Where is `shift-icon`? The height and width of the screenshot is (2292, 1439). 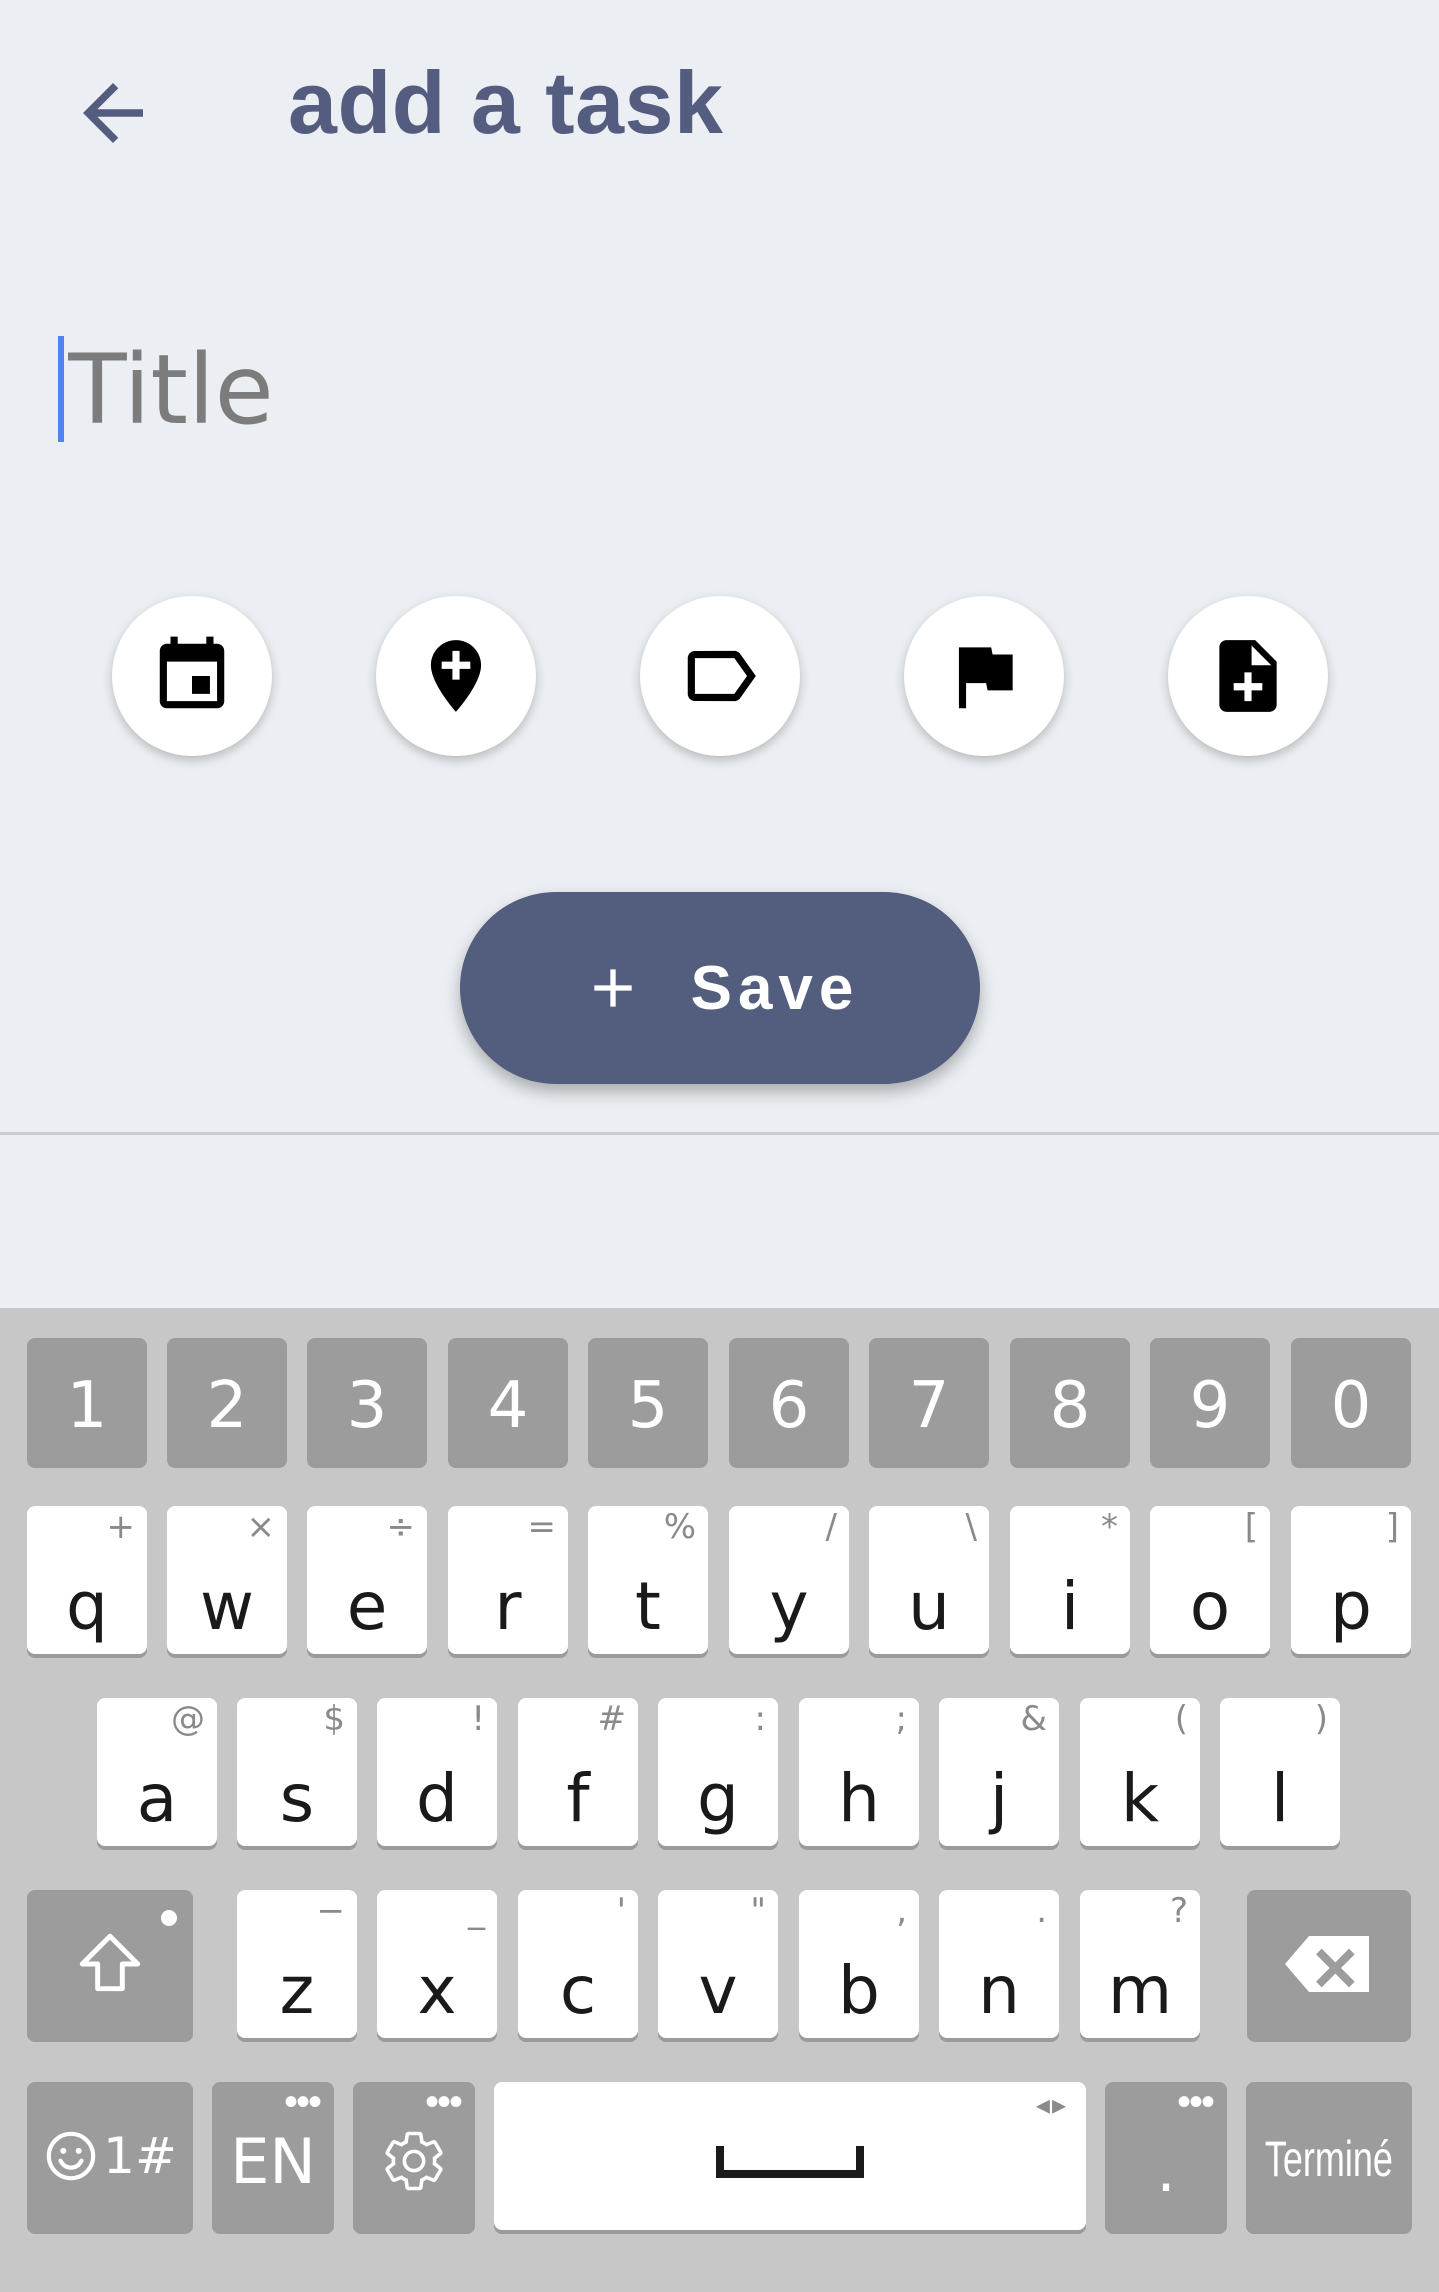
shift-icon is located at coordinates (110, 1962).